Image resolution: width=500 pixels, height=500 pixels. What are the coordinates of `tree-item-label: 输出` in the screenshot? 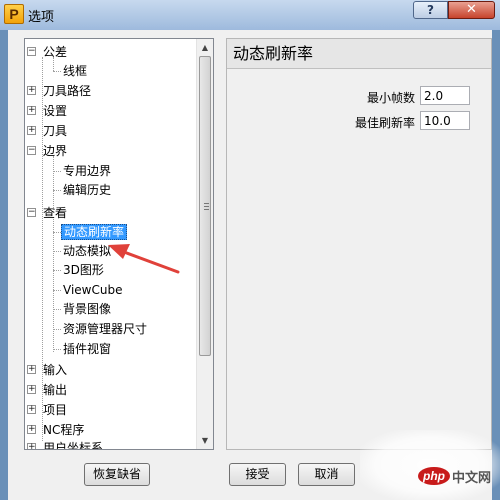 It's located at (55, 390).